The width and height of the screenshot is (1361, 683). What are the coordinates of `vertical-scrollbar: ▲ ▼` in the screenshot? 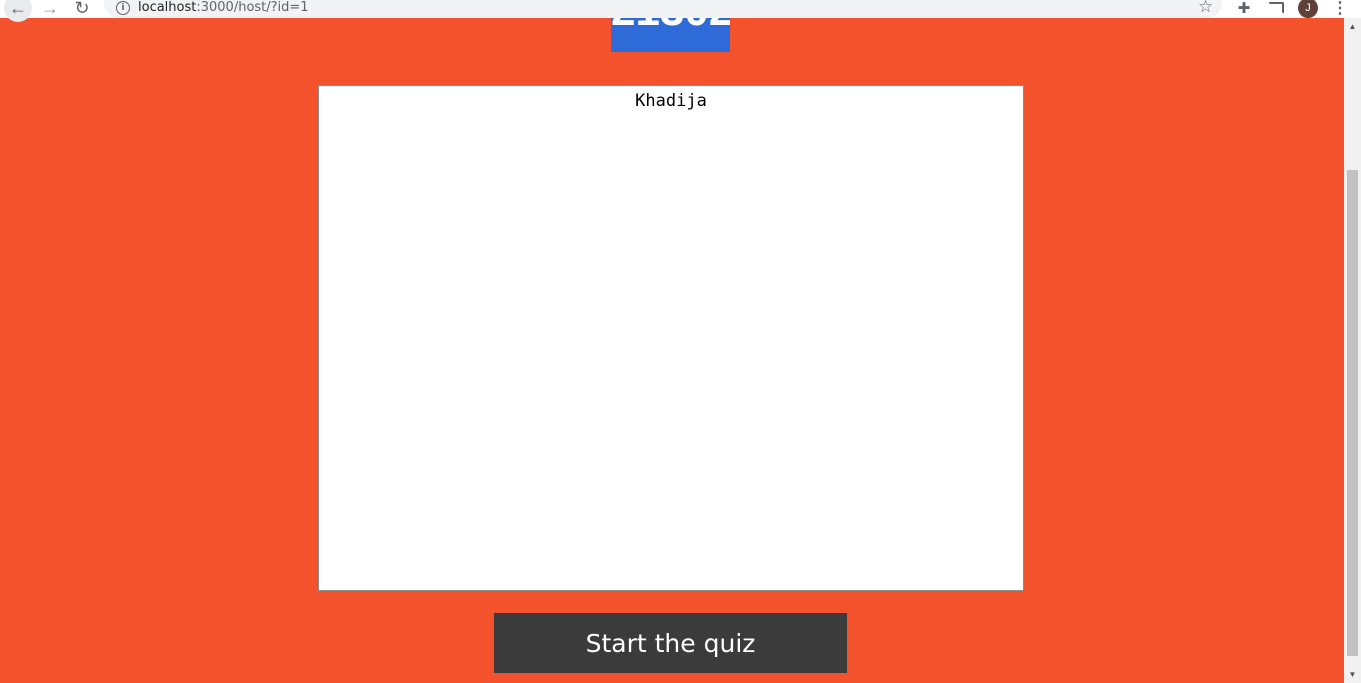 It's located at (1352, 350).